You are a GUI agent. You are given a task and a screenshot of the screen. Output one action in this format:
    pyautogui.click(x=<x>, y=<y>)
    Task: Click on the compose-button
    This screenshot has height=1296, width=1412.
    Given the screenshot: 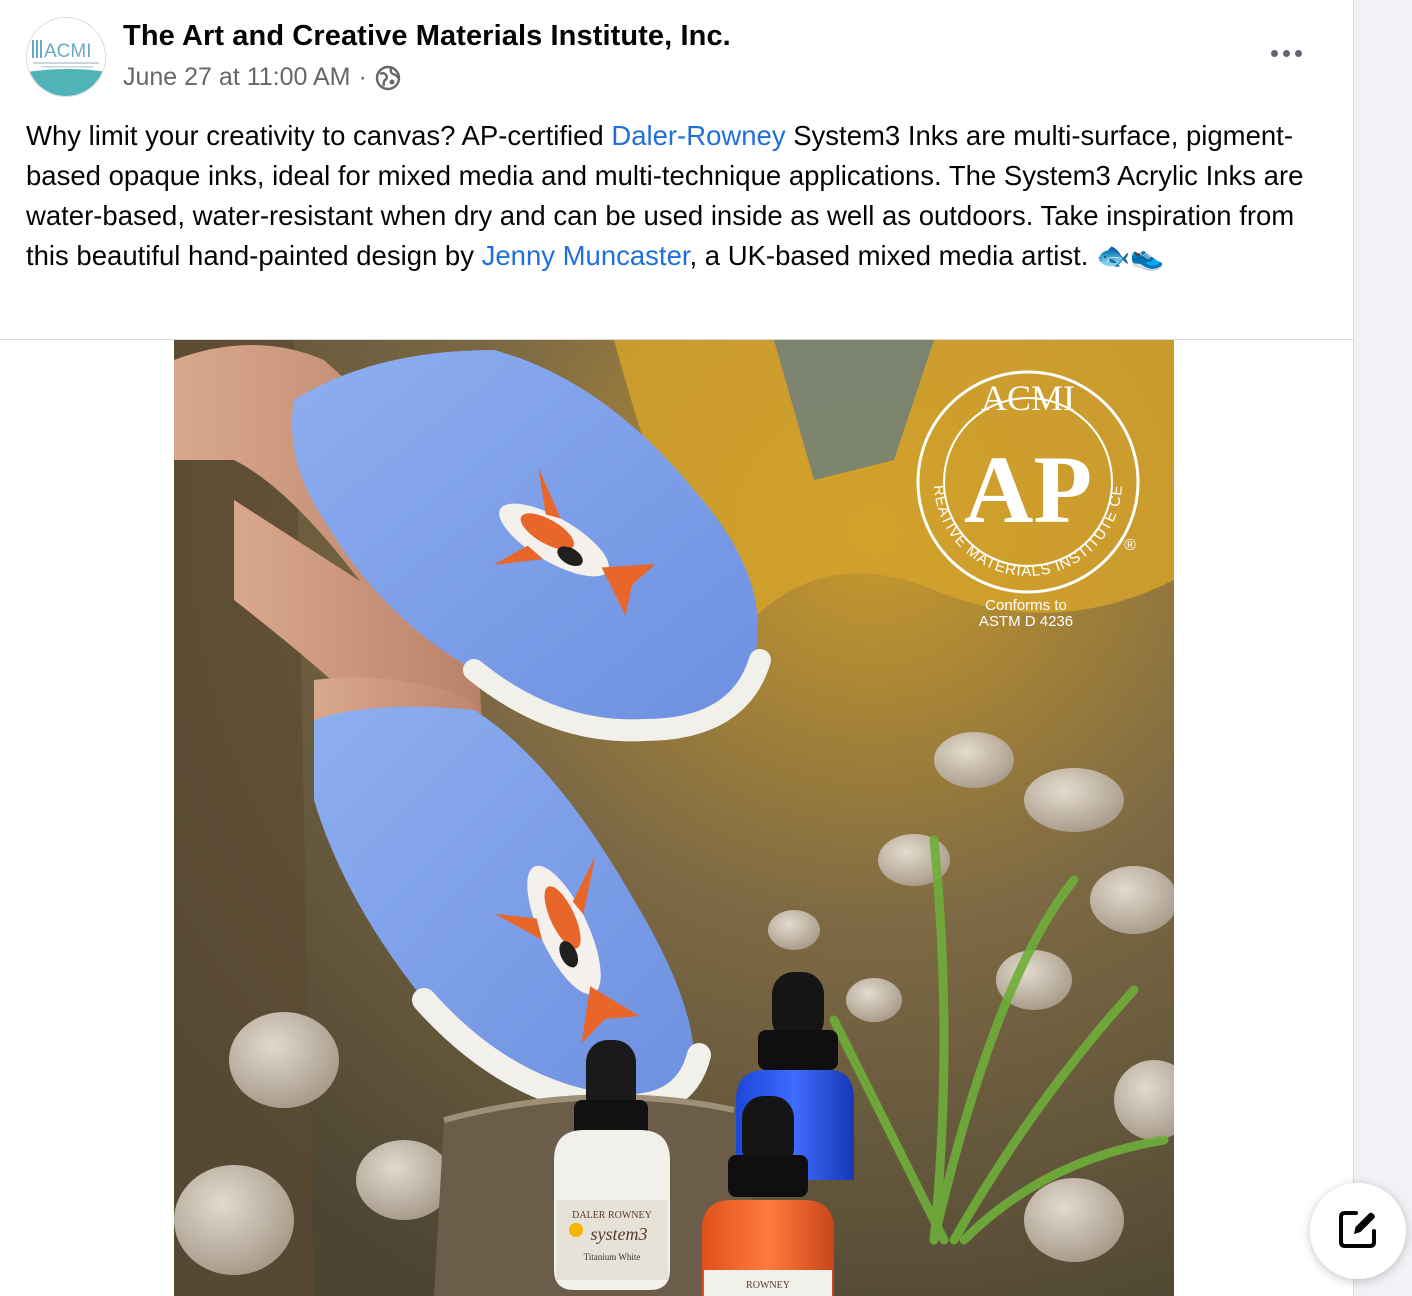 What is the action you would take?
    pyautogui.click(x=1358, y=1231)
    